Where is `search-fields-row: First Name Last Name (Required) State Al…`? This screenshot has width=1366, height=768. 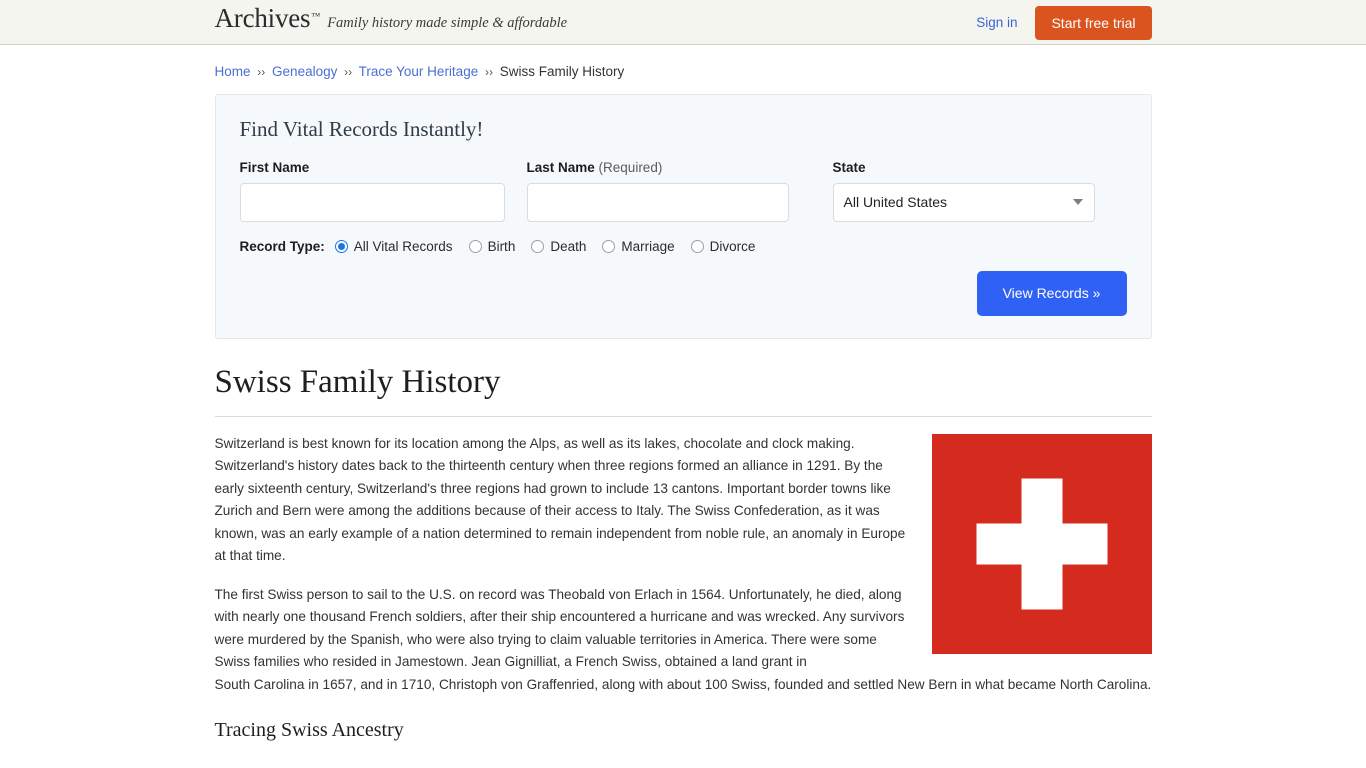 search-fields-row: First Name Last Name (Required) State Al… is located at coordinates (683, 190).